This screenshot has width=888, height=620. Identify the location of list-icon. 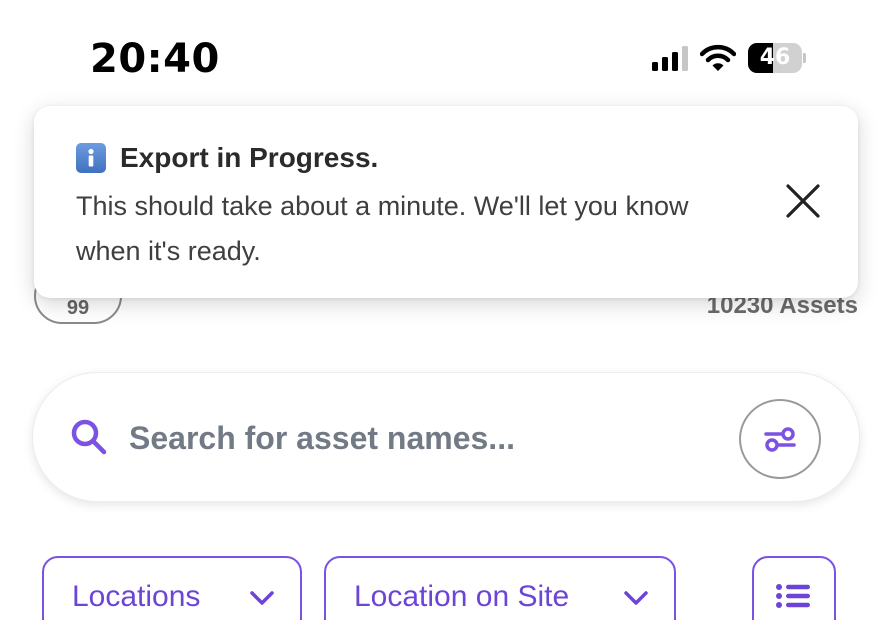
(793, 596).